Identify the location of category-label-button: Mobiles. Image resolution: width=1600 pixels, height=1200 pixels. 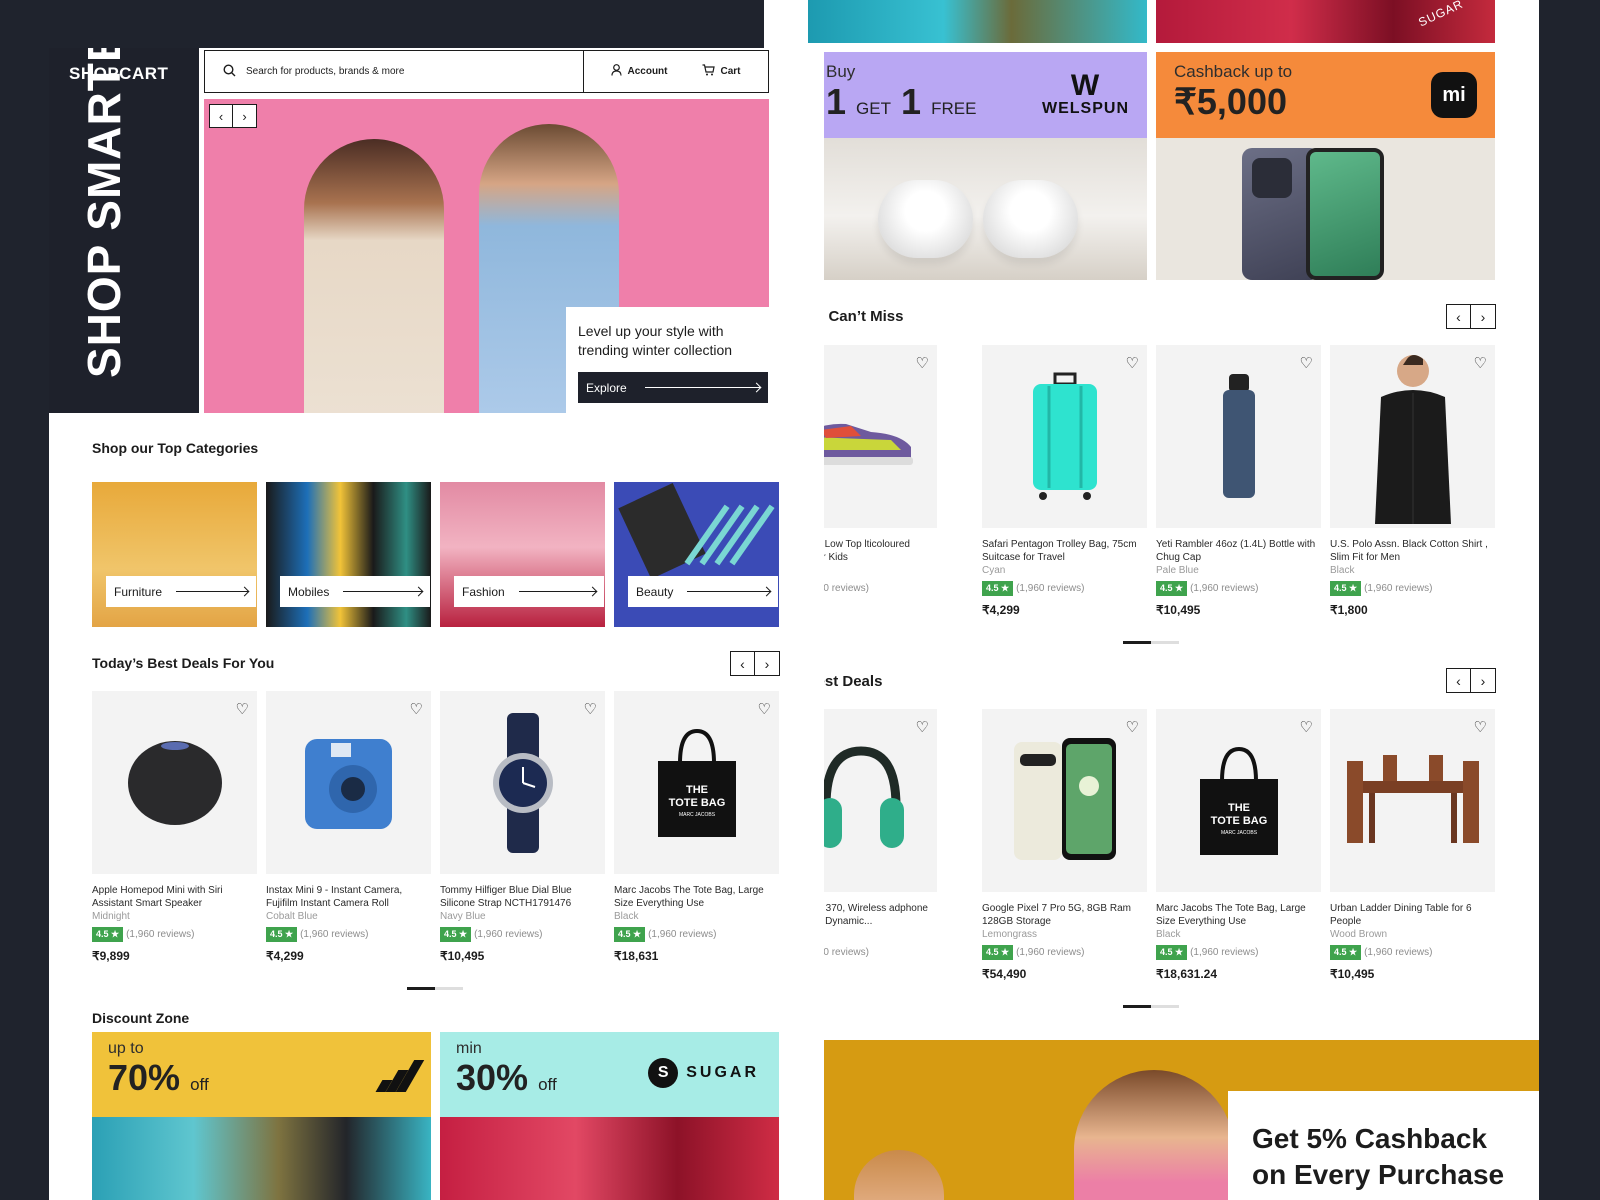
(355, 591).